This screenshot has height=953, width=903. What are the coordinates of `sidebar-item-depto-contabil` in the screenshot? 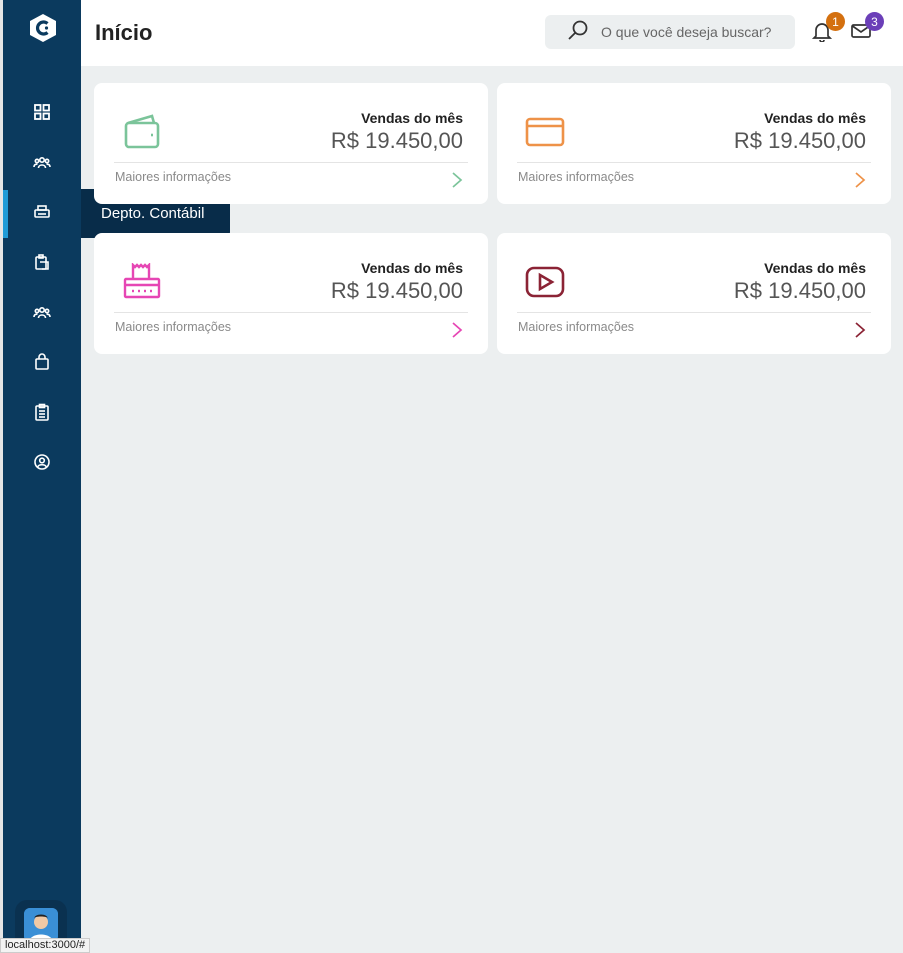 It's located at (42, 214).